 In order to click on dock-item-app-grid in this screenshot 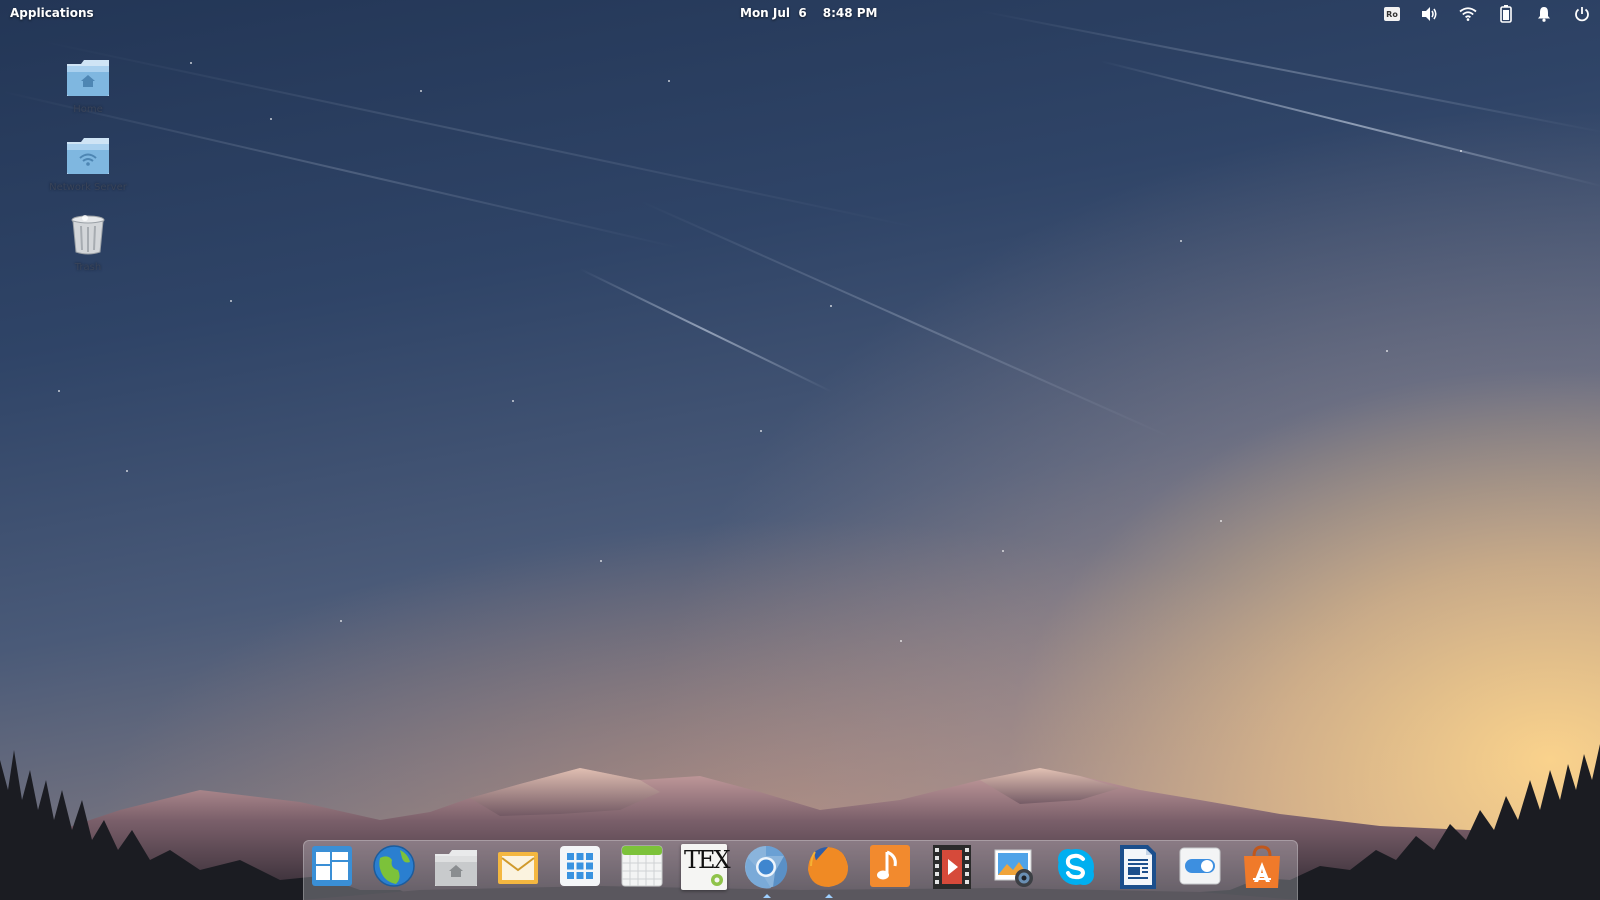, I will do `click(580, 869)`.